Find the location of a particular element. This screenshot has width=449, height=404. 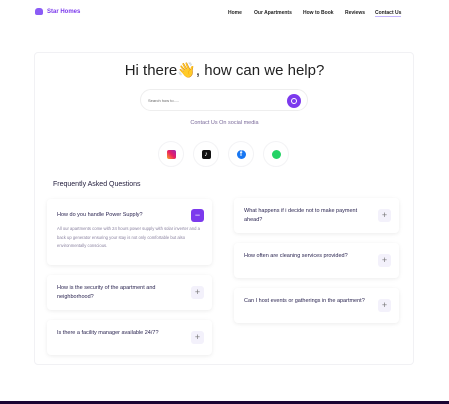

nav-home: Home is located at coordinates (235, 13).